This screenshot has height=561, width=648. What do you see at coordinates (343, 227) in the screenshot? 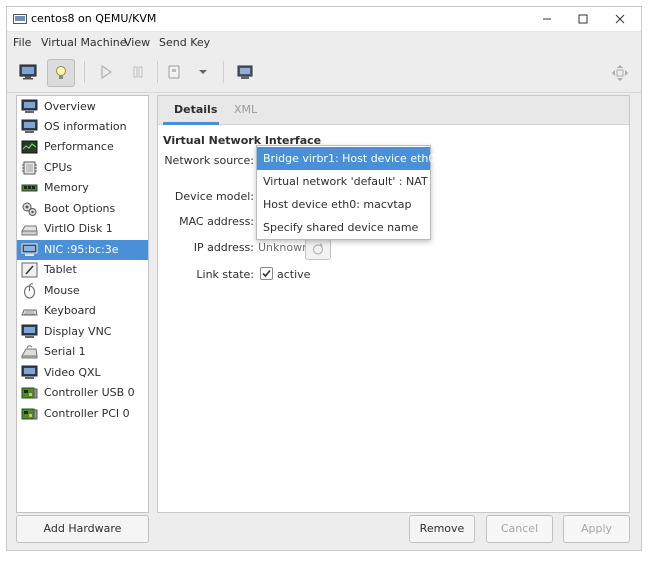
I see `dropdown-option-shared-device: Specify shared device name` at bounding box center [343, 227].